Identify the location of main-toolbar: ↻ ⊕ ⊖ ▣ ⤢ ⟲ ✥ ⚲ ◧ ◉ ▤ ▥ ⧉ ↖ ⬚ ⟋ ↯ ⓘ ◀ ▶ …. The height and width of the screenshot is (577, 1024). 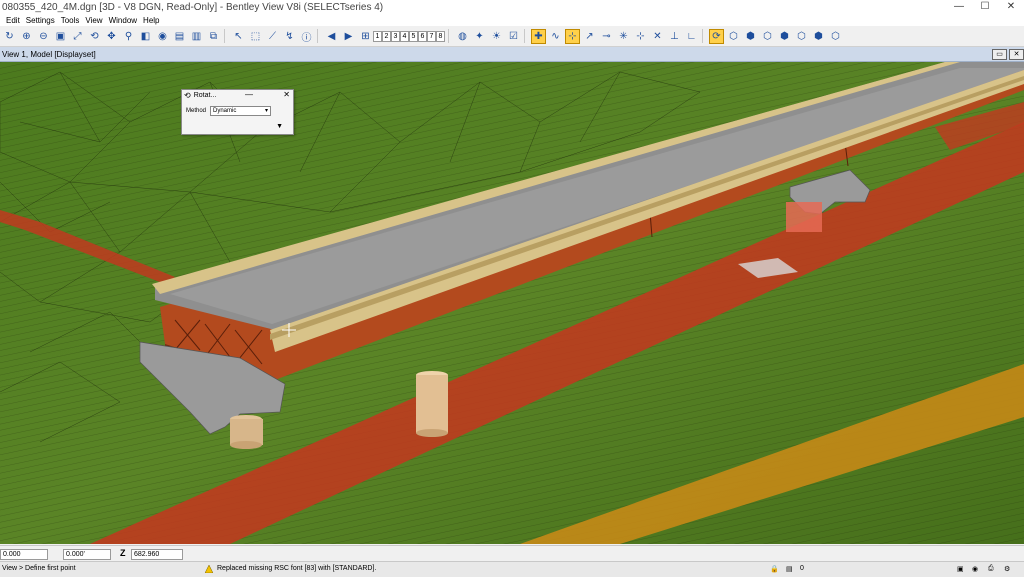
(512, 36).